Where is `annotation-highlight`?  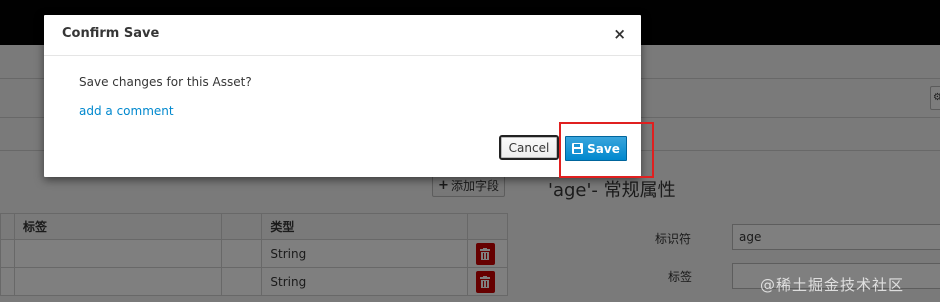 annotation-highlight is located at coordinates (606, 150).